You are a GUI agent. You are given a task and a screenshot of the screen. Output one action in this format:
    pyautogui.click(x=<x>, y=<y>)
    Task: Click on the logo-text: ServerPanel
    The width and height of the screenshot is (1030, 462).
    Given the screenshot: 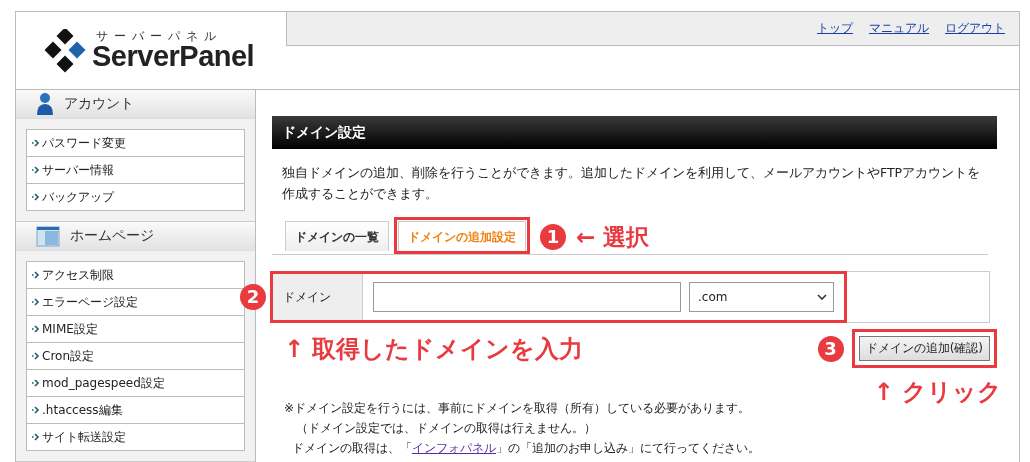 What is the action you would take?
    pyautogui.click(x=173, y=56)
    